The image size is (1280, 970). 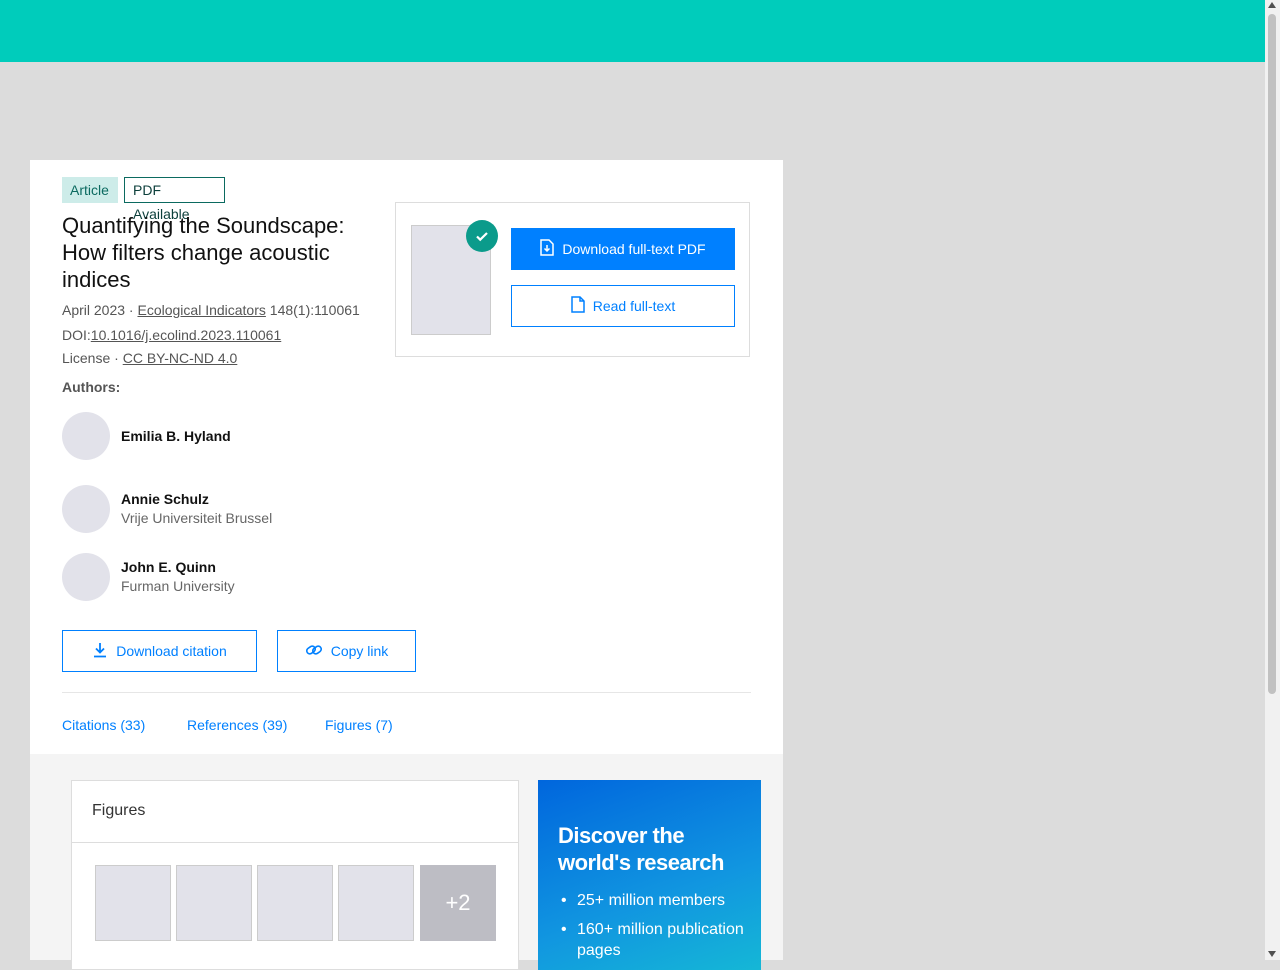 I want to click on authors-label: Authors:, so click(x=91, y=387).